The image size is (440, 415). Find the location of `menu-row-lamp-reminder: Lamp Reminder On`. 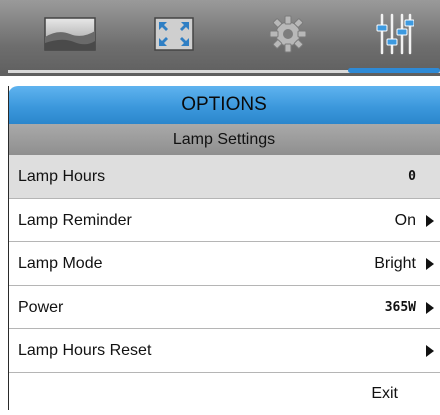

menu-row-lamp-reminder: Lamp Reminder On is located at coordinates (224, 220).